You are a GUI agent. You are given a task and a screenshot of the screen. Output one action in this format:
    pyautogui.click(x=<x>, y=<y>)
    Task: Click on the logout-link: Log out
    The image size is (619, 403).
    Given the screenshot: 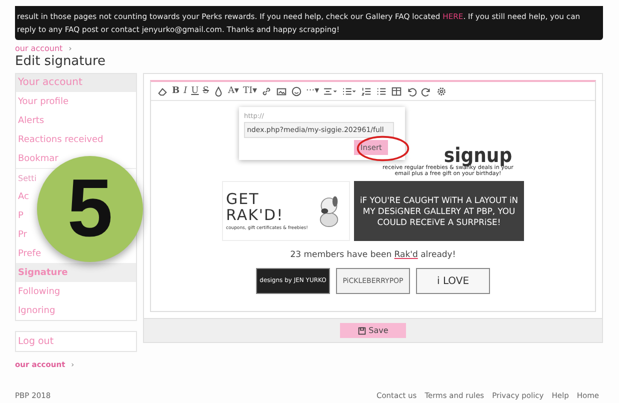 What is the action you would take?
    pyautogui.click(x=76, y=341)
    